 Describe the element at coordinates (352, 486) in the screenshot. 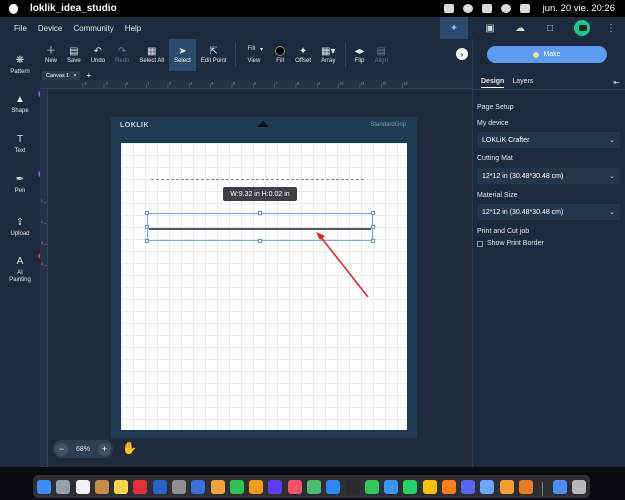

I see `dock-terminal-icon` at that location.